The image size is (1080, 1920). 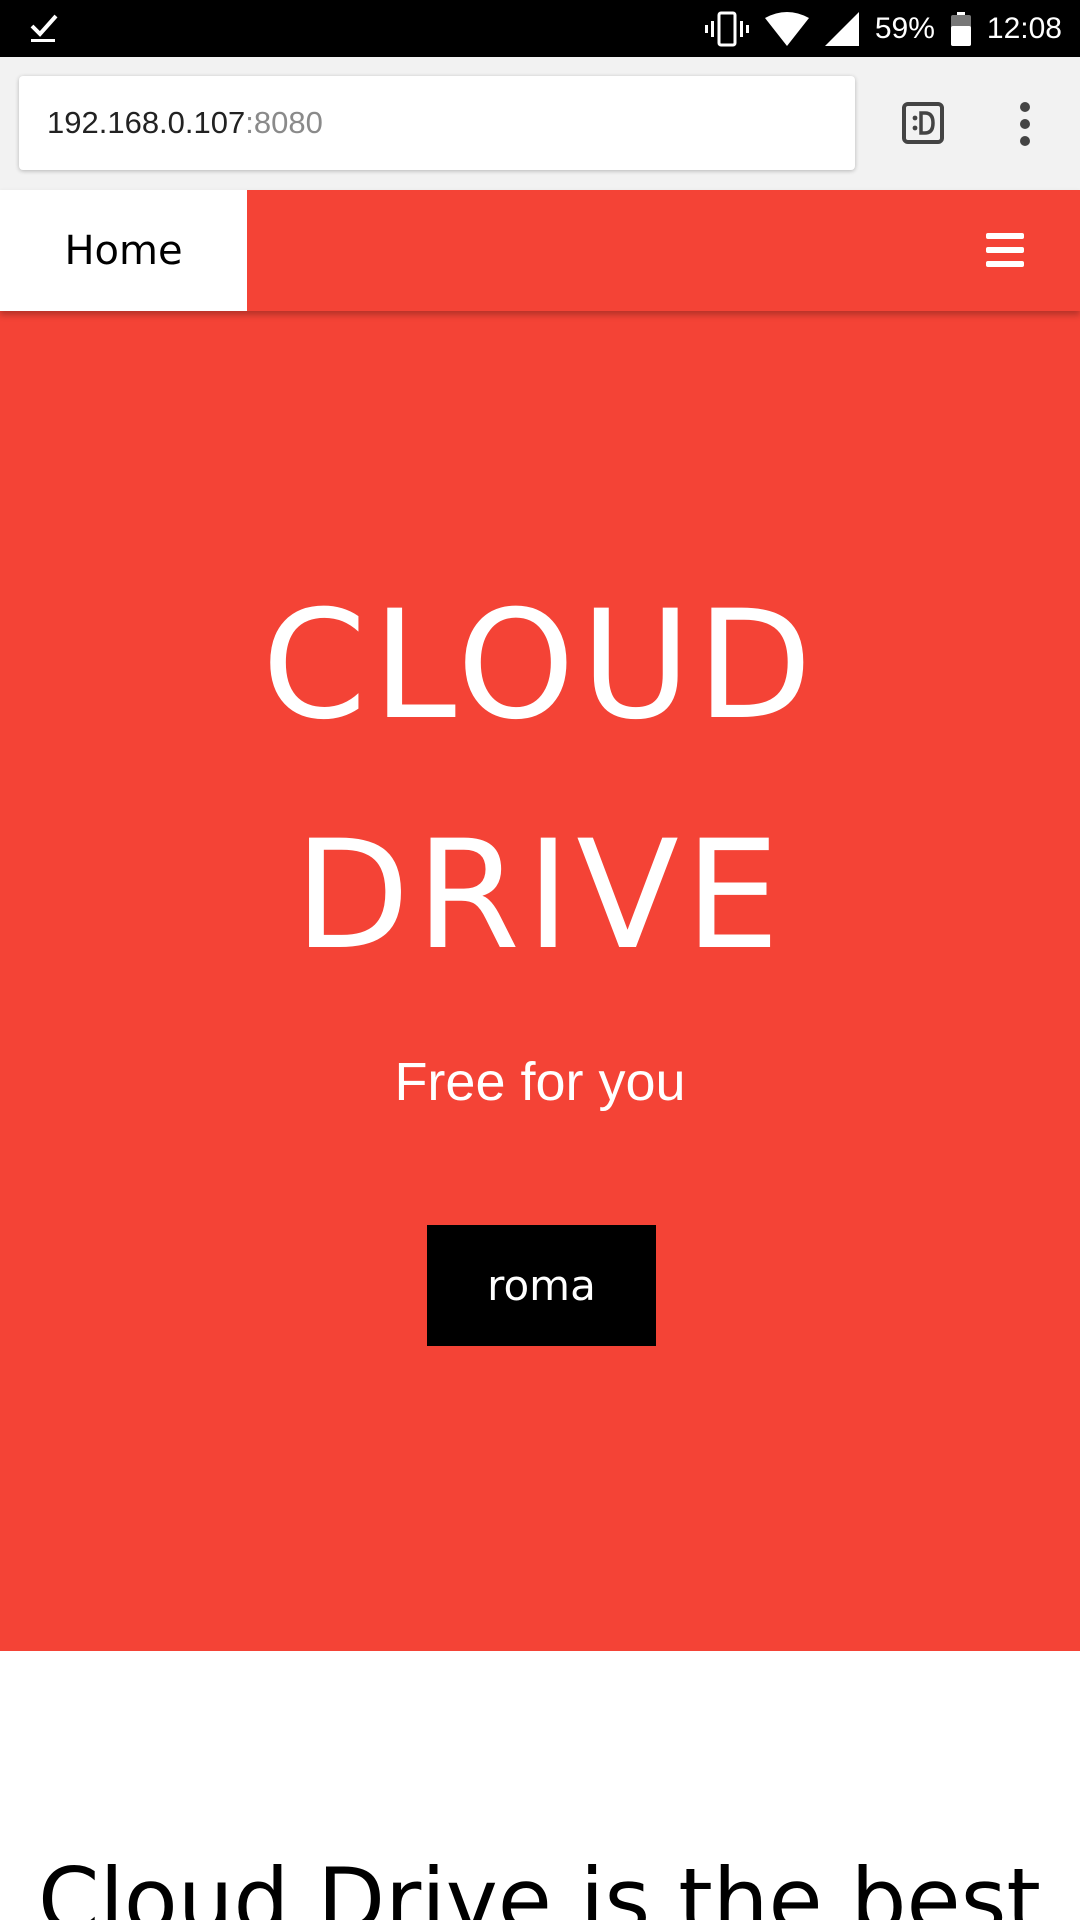 I want to click on nav-home-link: Home, so click(x=123, y=250).